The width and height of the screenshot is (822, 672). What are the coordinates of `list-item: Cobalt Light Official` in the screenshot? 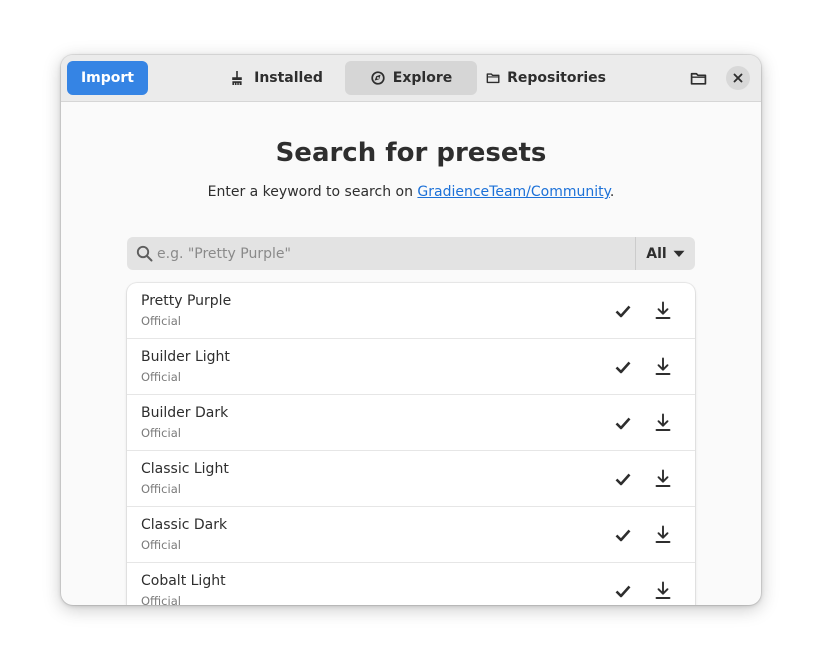 It's located at (411, 584).